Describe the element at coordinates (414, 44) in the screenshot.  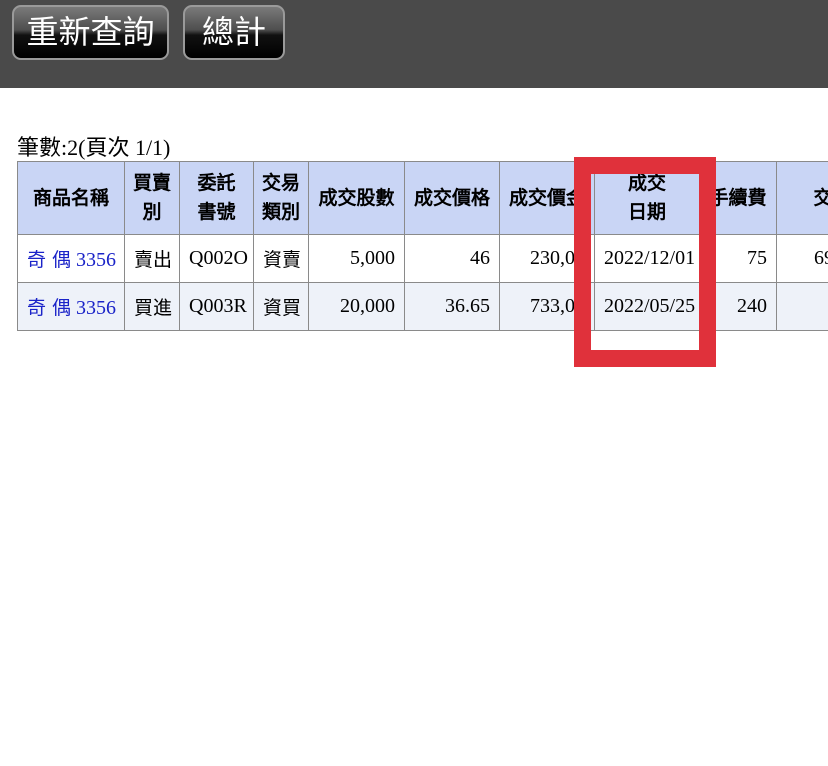
I see `top-toolbar: 重新查詢 總計` at that location.